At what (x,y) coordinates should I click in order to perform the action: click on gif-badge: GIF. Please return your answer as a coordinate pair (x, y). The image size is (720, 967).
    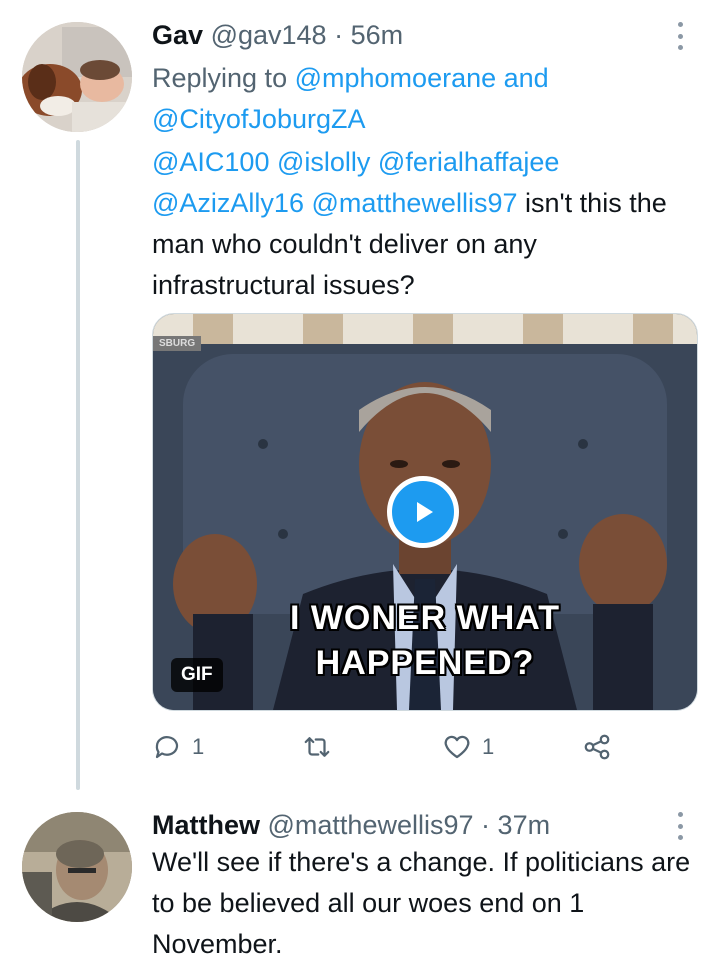
    Looking at the image, I should click on (197, 675).